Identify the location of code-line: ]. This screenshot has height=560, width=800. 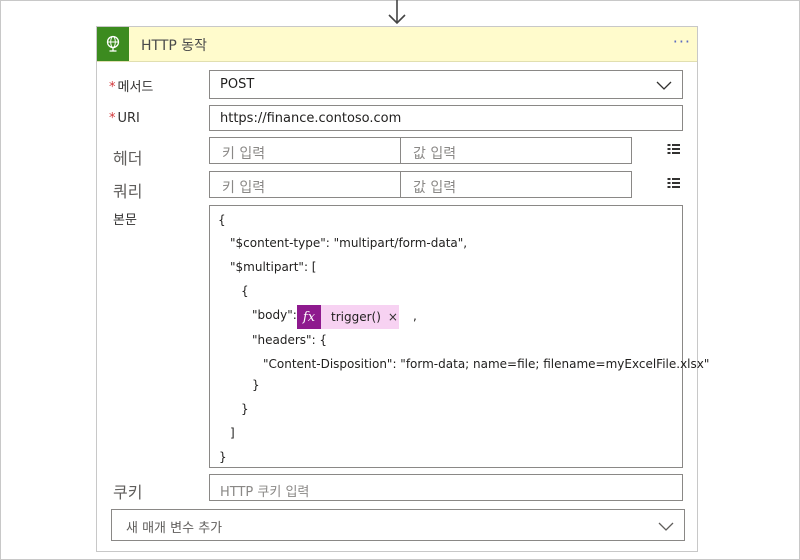
(232, 433).